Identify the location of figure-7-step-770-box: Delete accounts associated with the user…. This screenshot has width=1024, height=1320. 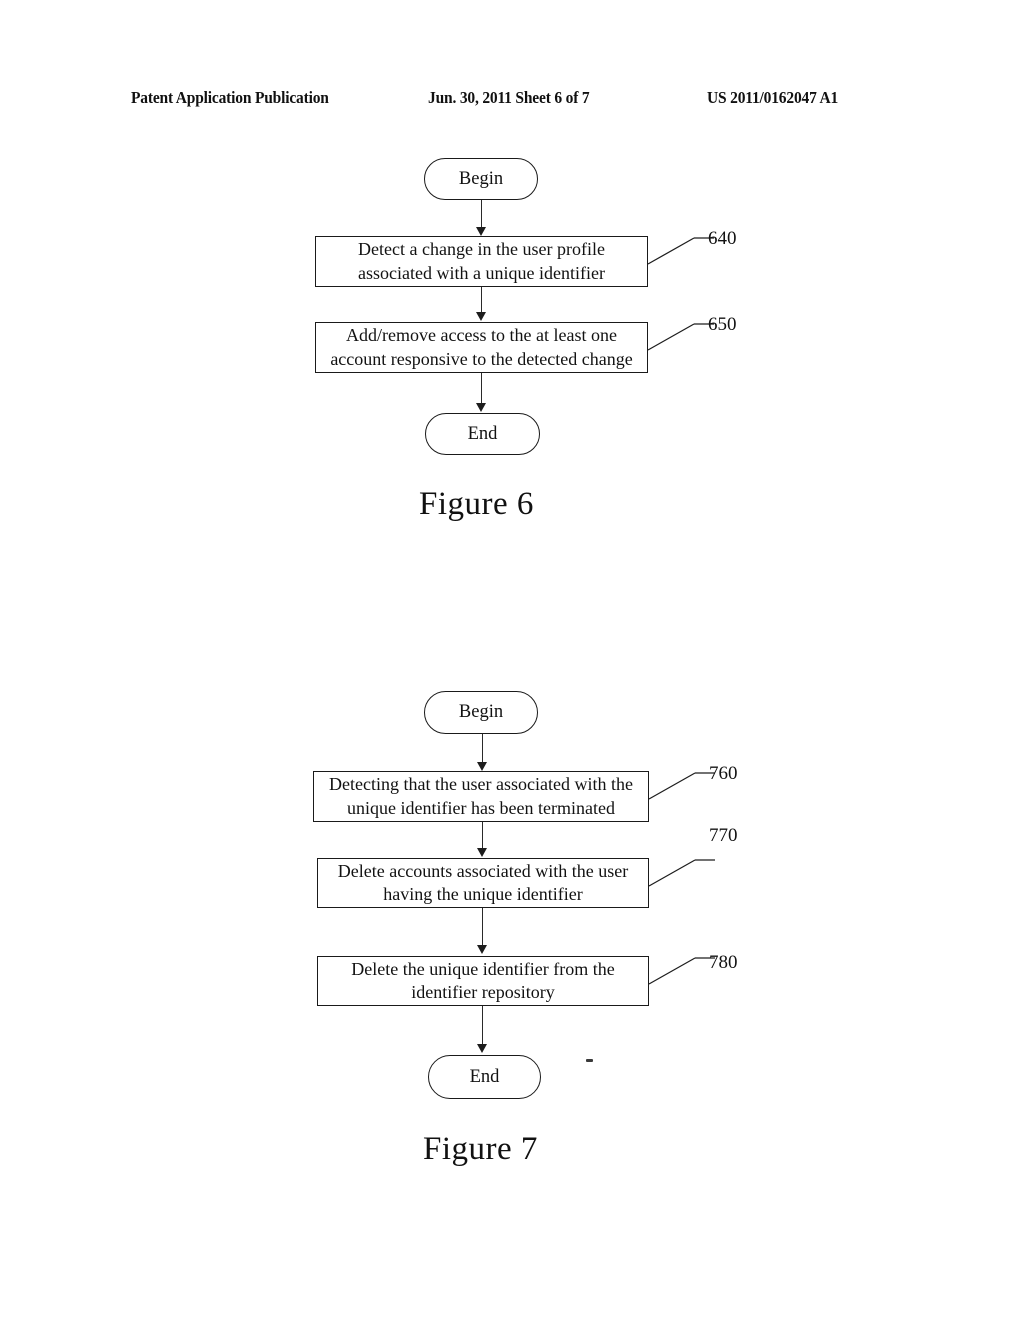
(483, 883).